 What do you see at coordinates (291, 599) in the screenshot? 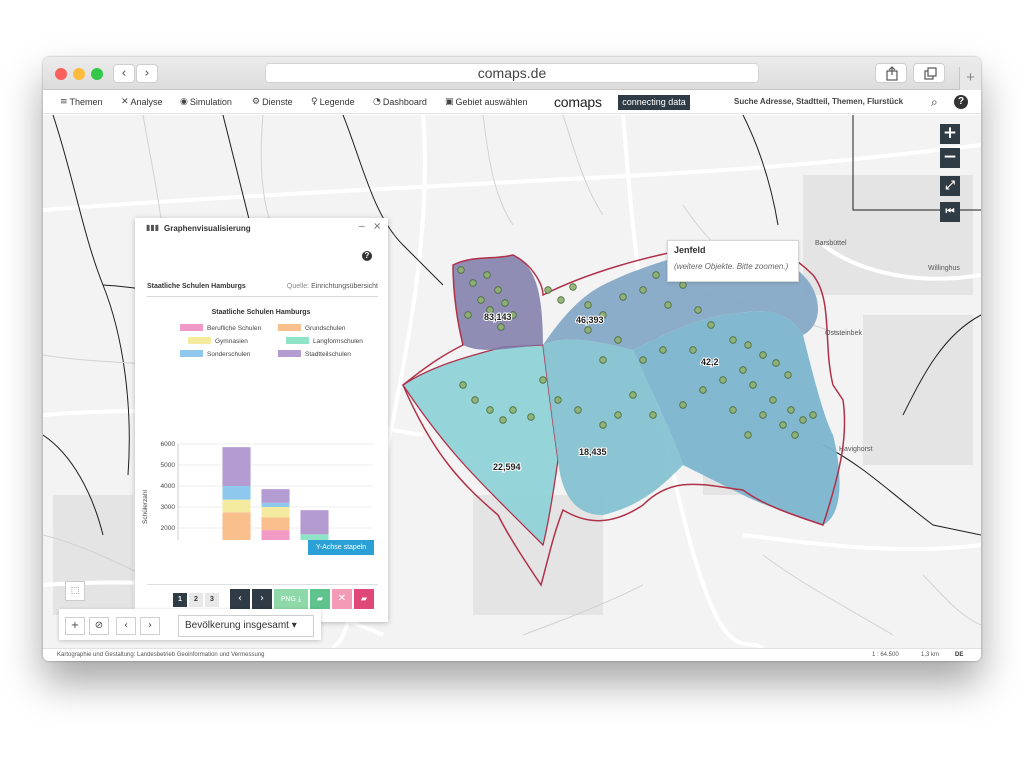
I see `export-png-button: PNG ⤓` at bounding box center [291, 599].